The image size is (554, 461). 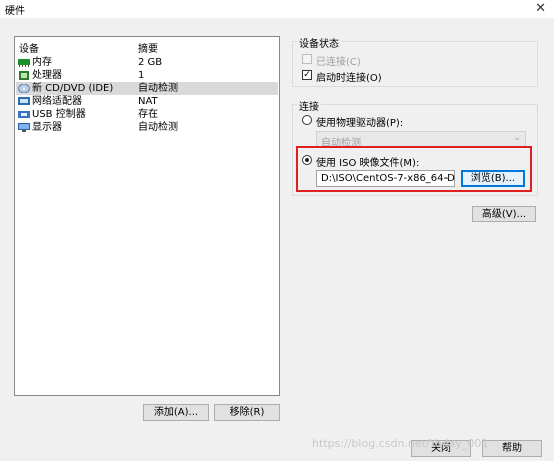 I want to click on connected-checkbox, so click(x=307, y=59).